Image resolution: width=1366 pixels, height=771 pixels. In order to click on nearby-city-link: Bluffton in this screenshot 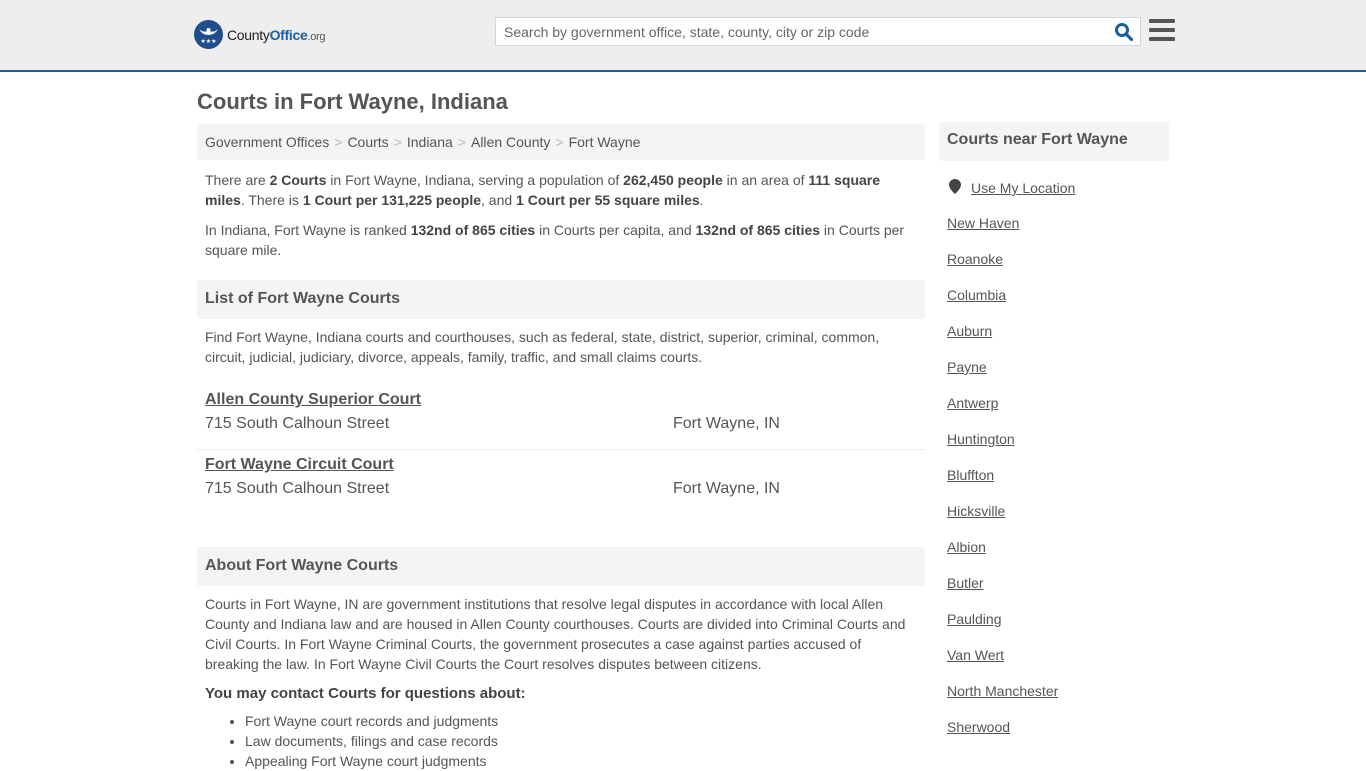, I will do `click(970, 475)`.